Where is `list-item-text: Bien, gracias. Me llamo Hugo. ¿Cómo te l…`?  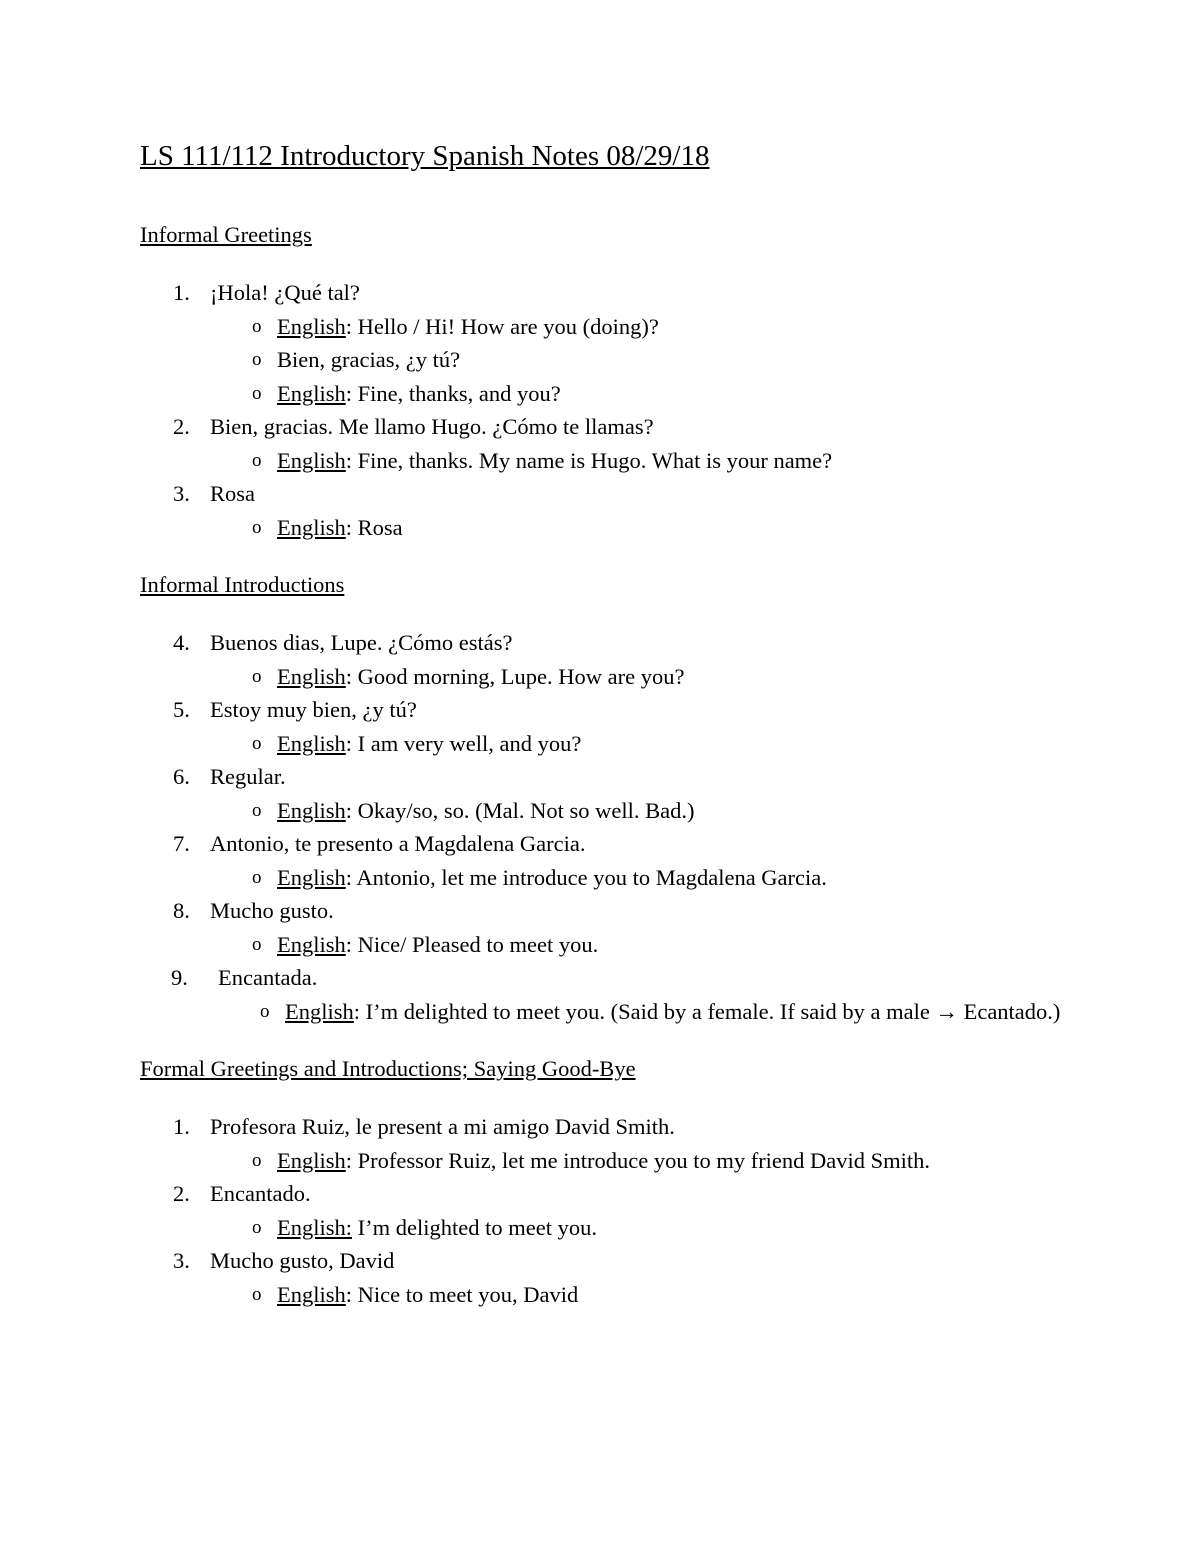 list-item-text: Bien, gracias. Me llamo Hugo. ¿Cómo te l… is located at coordinates (432, 426).